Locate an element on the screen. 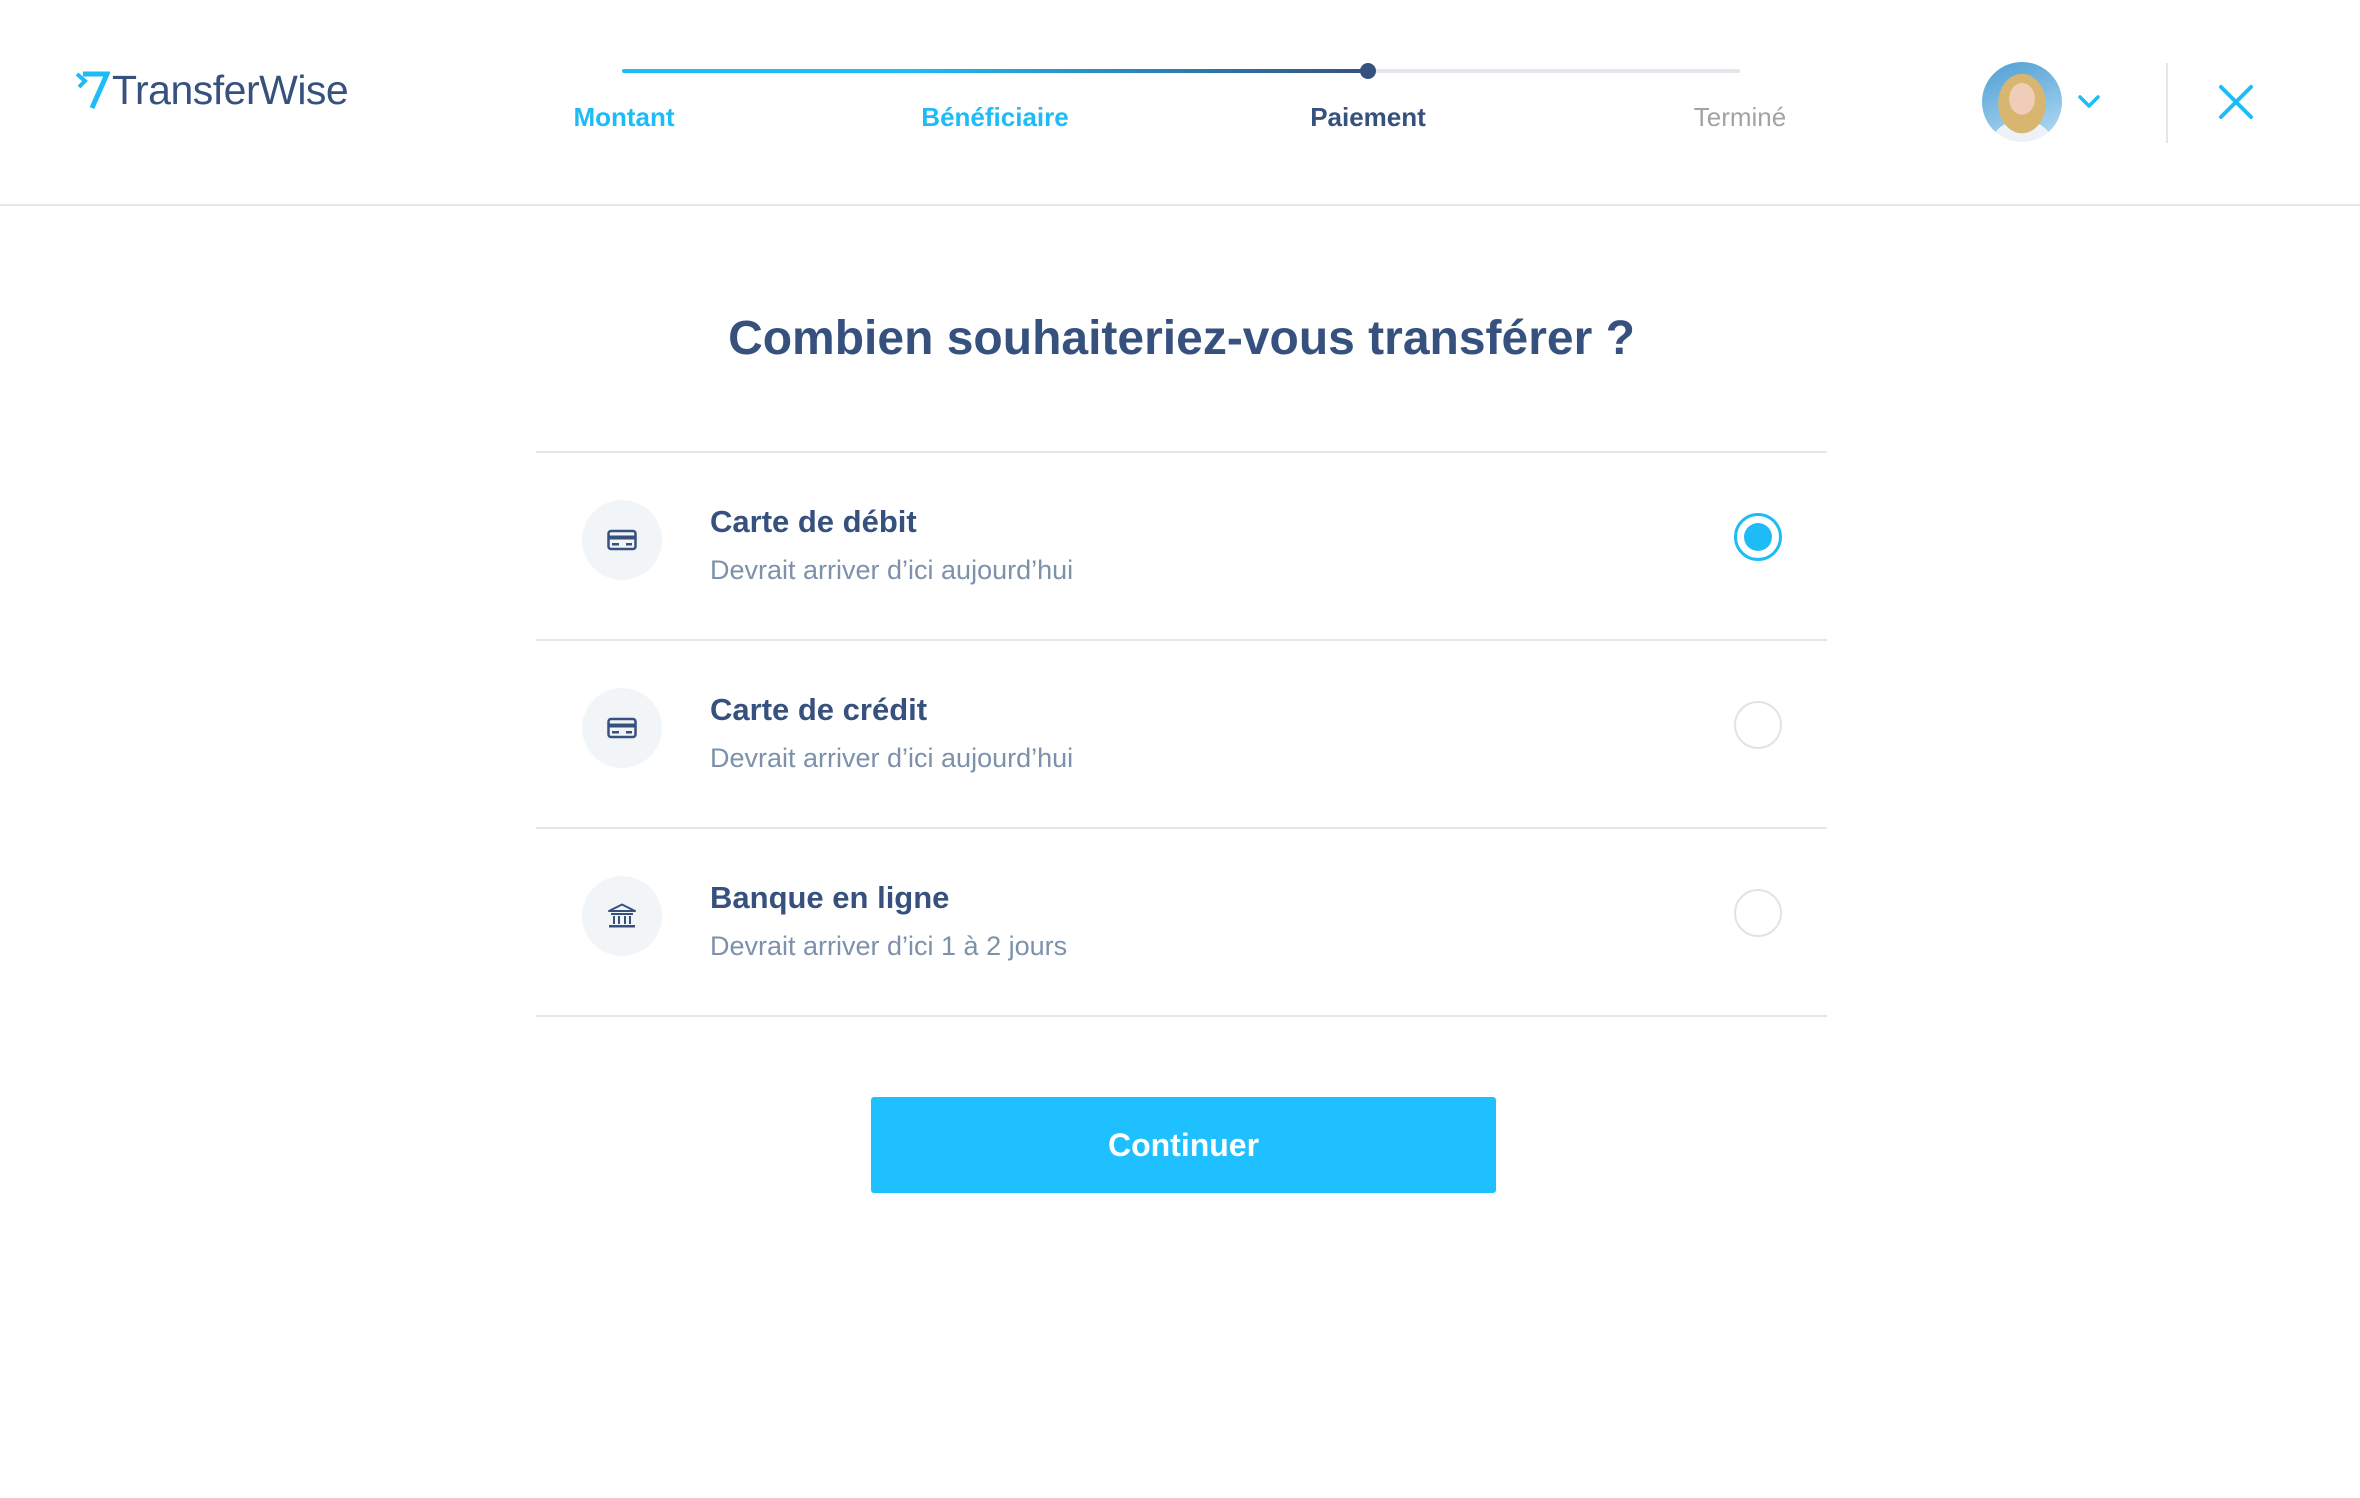 The height and width of the screenshot is (1498, 2360). payment-option-label: Banque en ligne is located at coordinates (830, 897).